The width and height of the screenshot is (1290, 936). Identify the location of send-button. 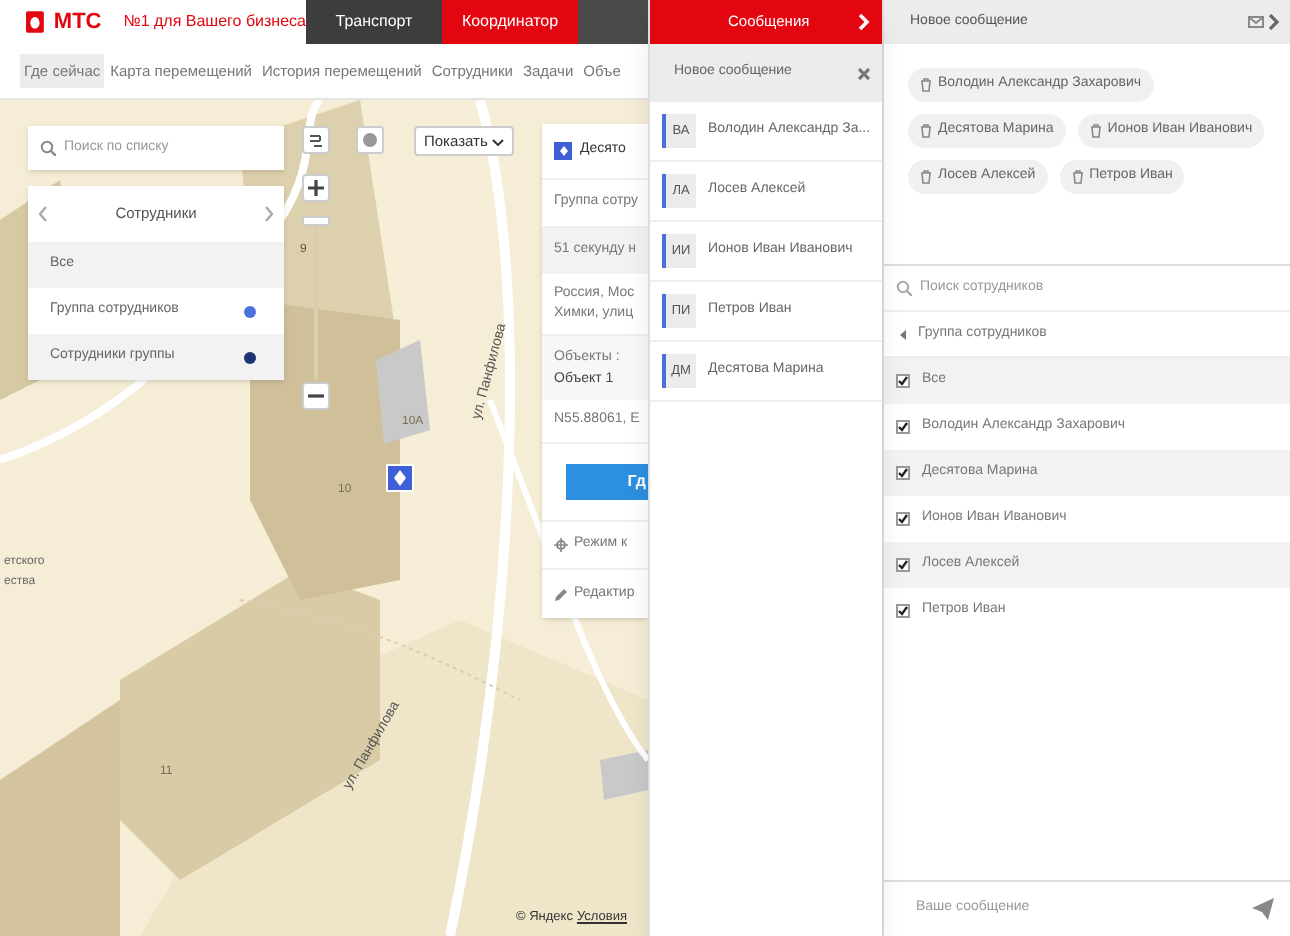
(1263, 909).